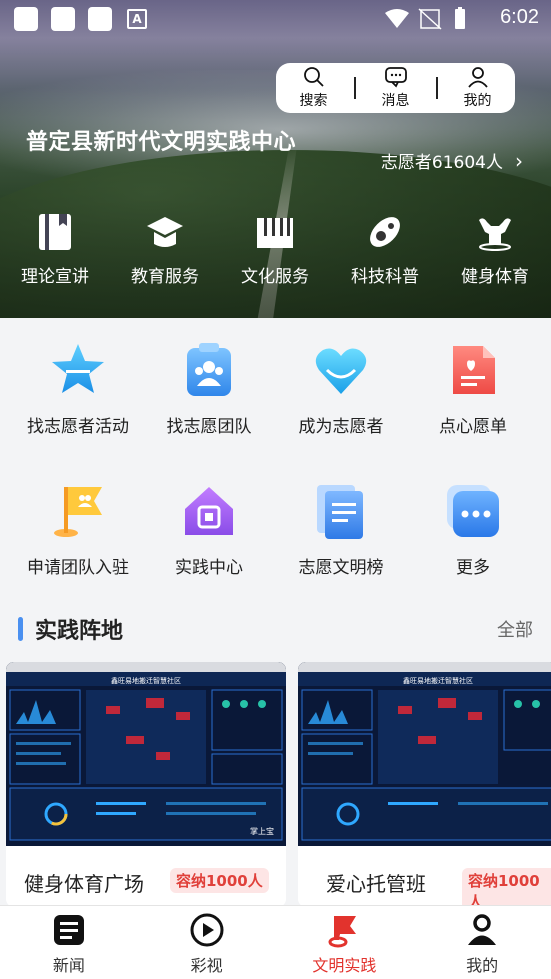 The image size is (551, 979). I want to click on grid-label: 实践中心, so click(209, 568).